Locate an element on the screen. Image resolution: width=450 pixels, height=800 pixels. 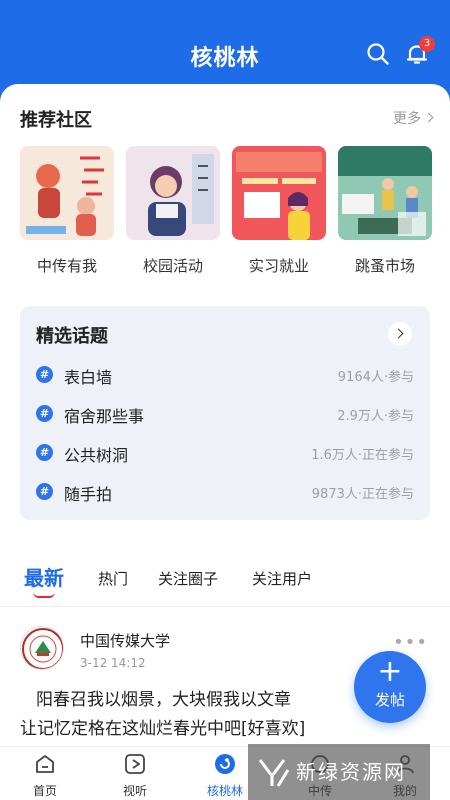
topic-name: 表白墙 is located at coordinates (88, 377).